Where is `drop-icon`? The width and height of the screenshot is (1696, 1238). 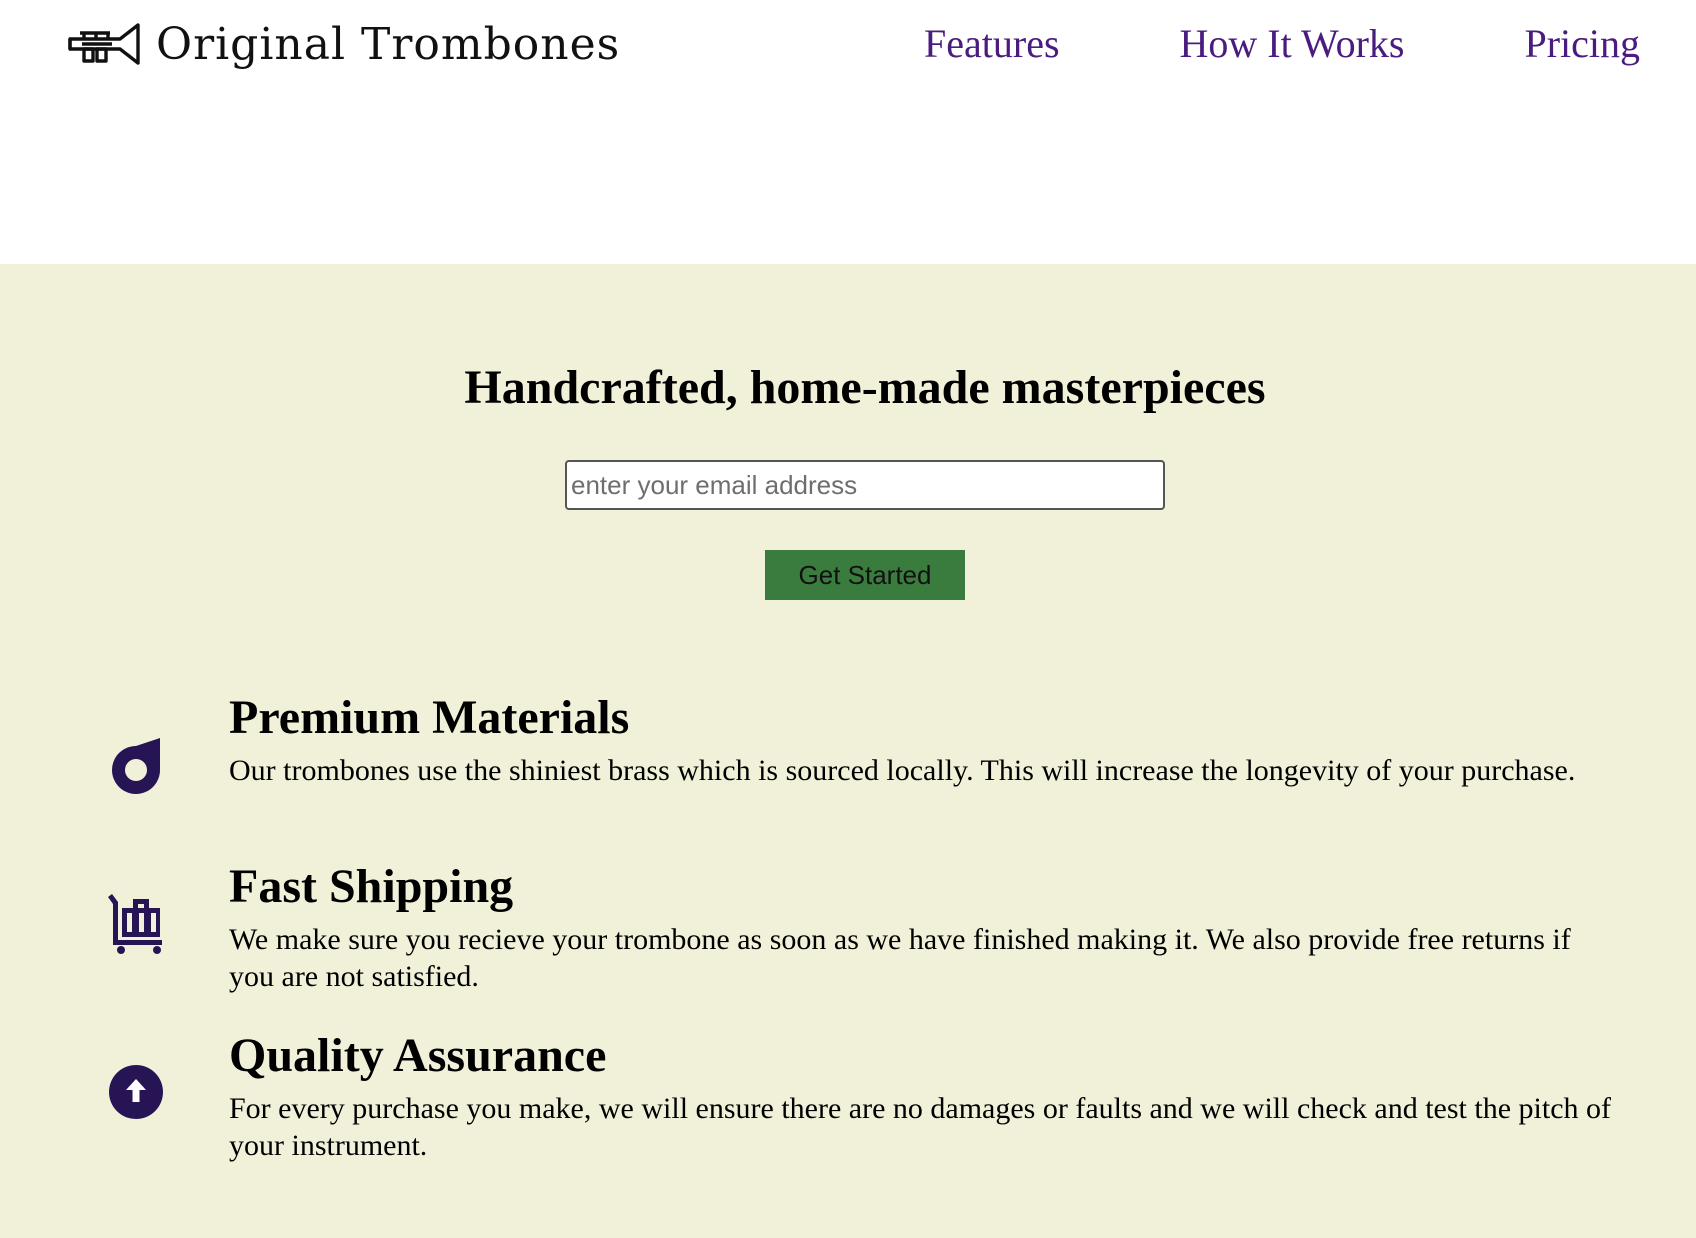 drop-icon is located at coordinates (136, 766).